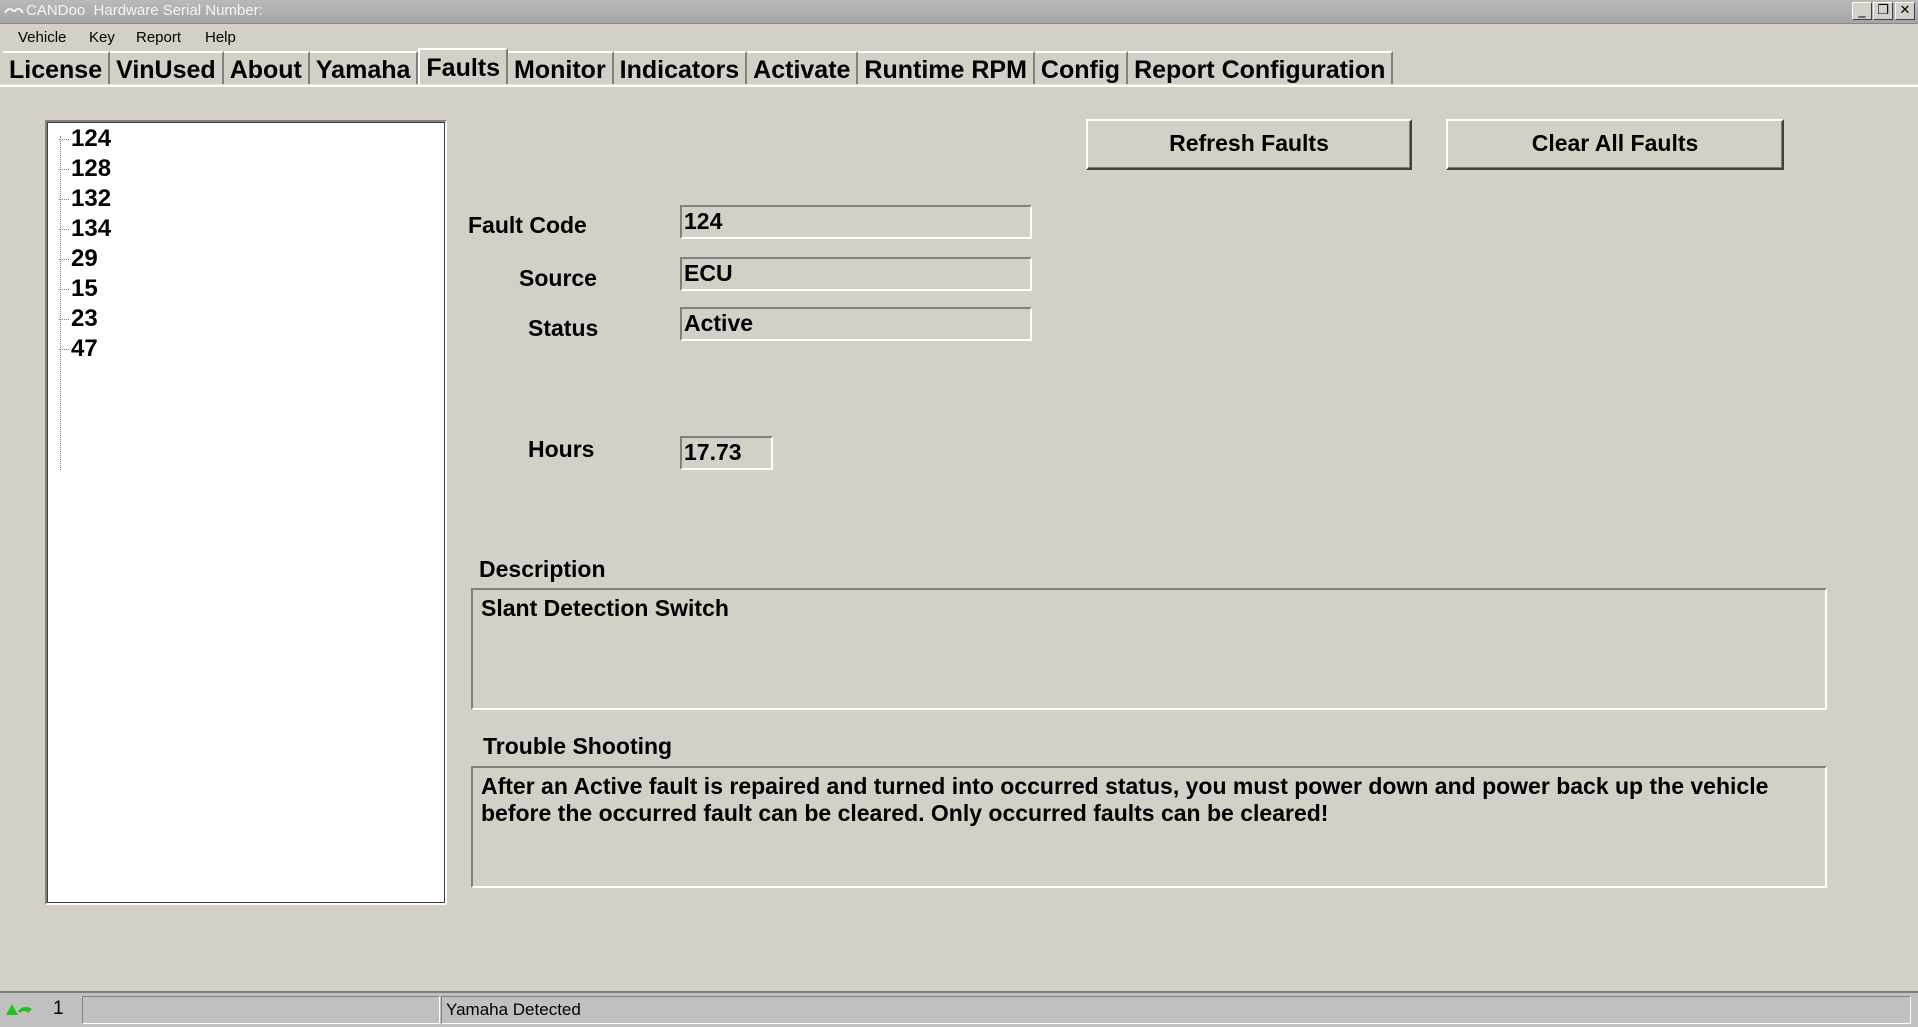 The height and width of the screenshot is (1027, 1918). I want to click on tab-runtime-rpm: Runtime RPM, so click(946, 67).